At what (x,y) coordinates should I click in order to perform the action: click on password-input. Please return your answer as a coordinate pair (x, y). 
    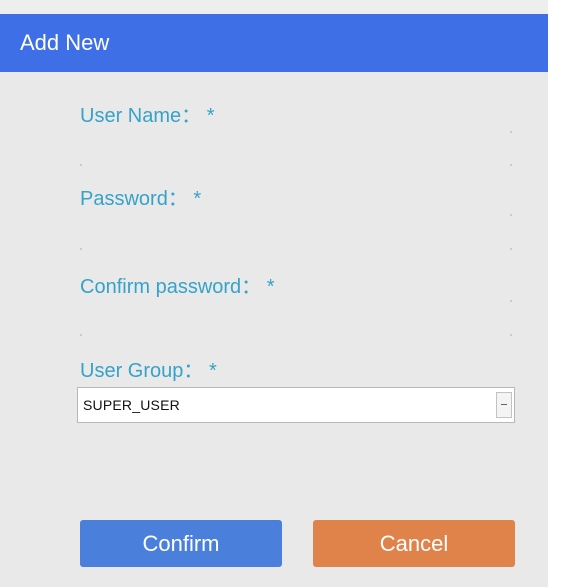
    Looking at the image, I should click on (296, 235).